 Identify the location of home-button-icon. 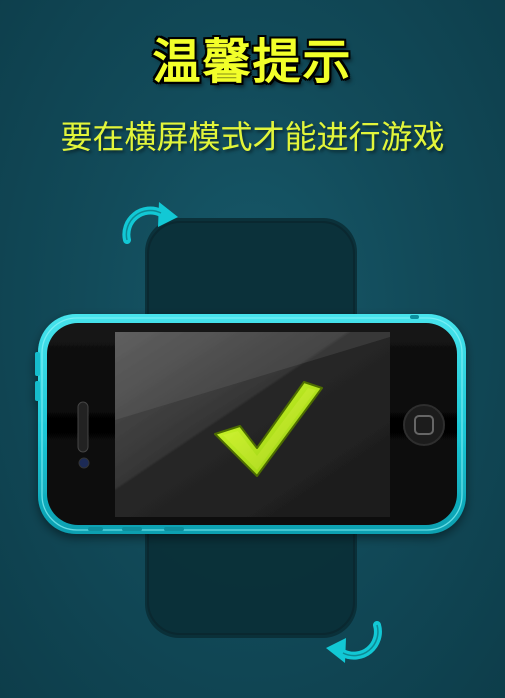
(424, 425).